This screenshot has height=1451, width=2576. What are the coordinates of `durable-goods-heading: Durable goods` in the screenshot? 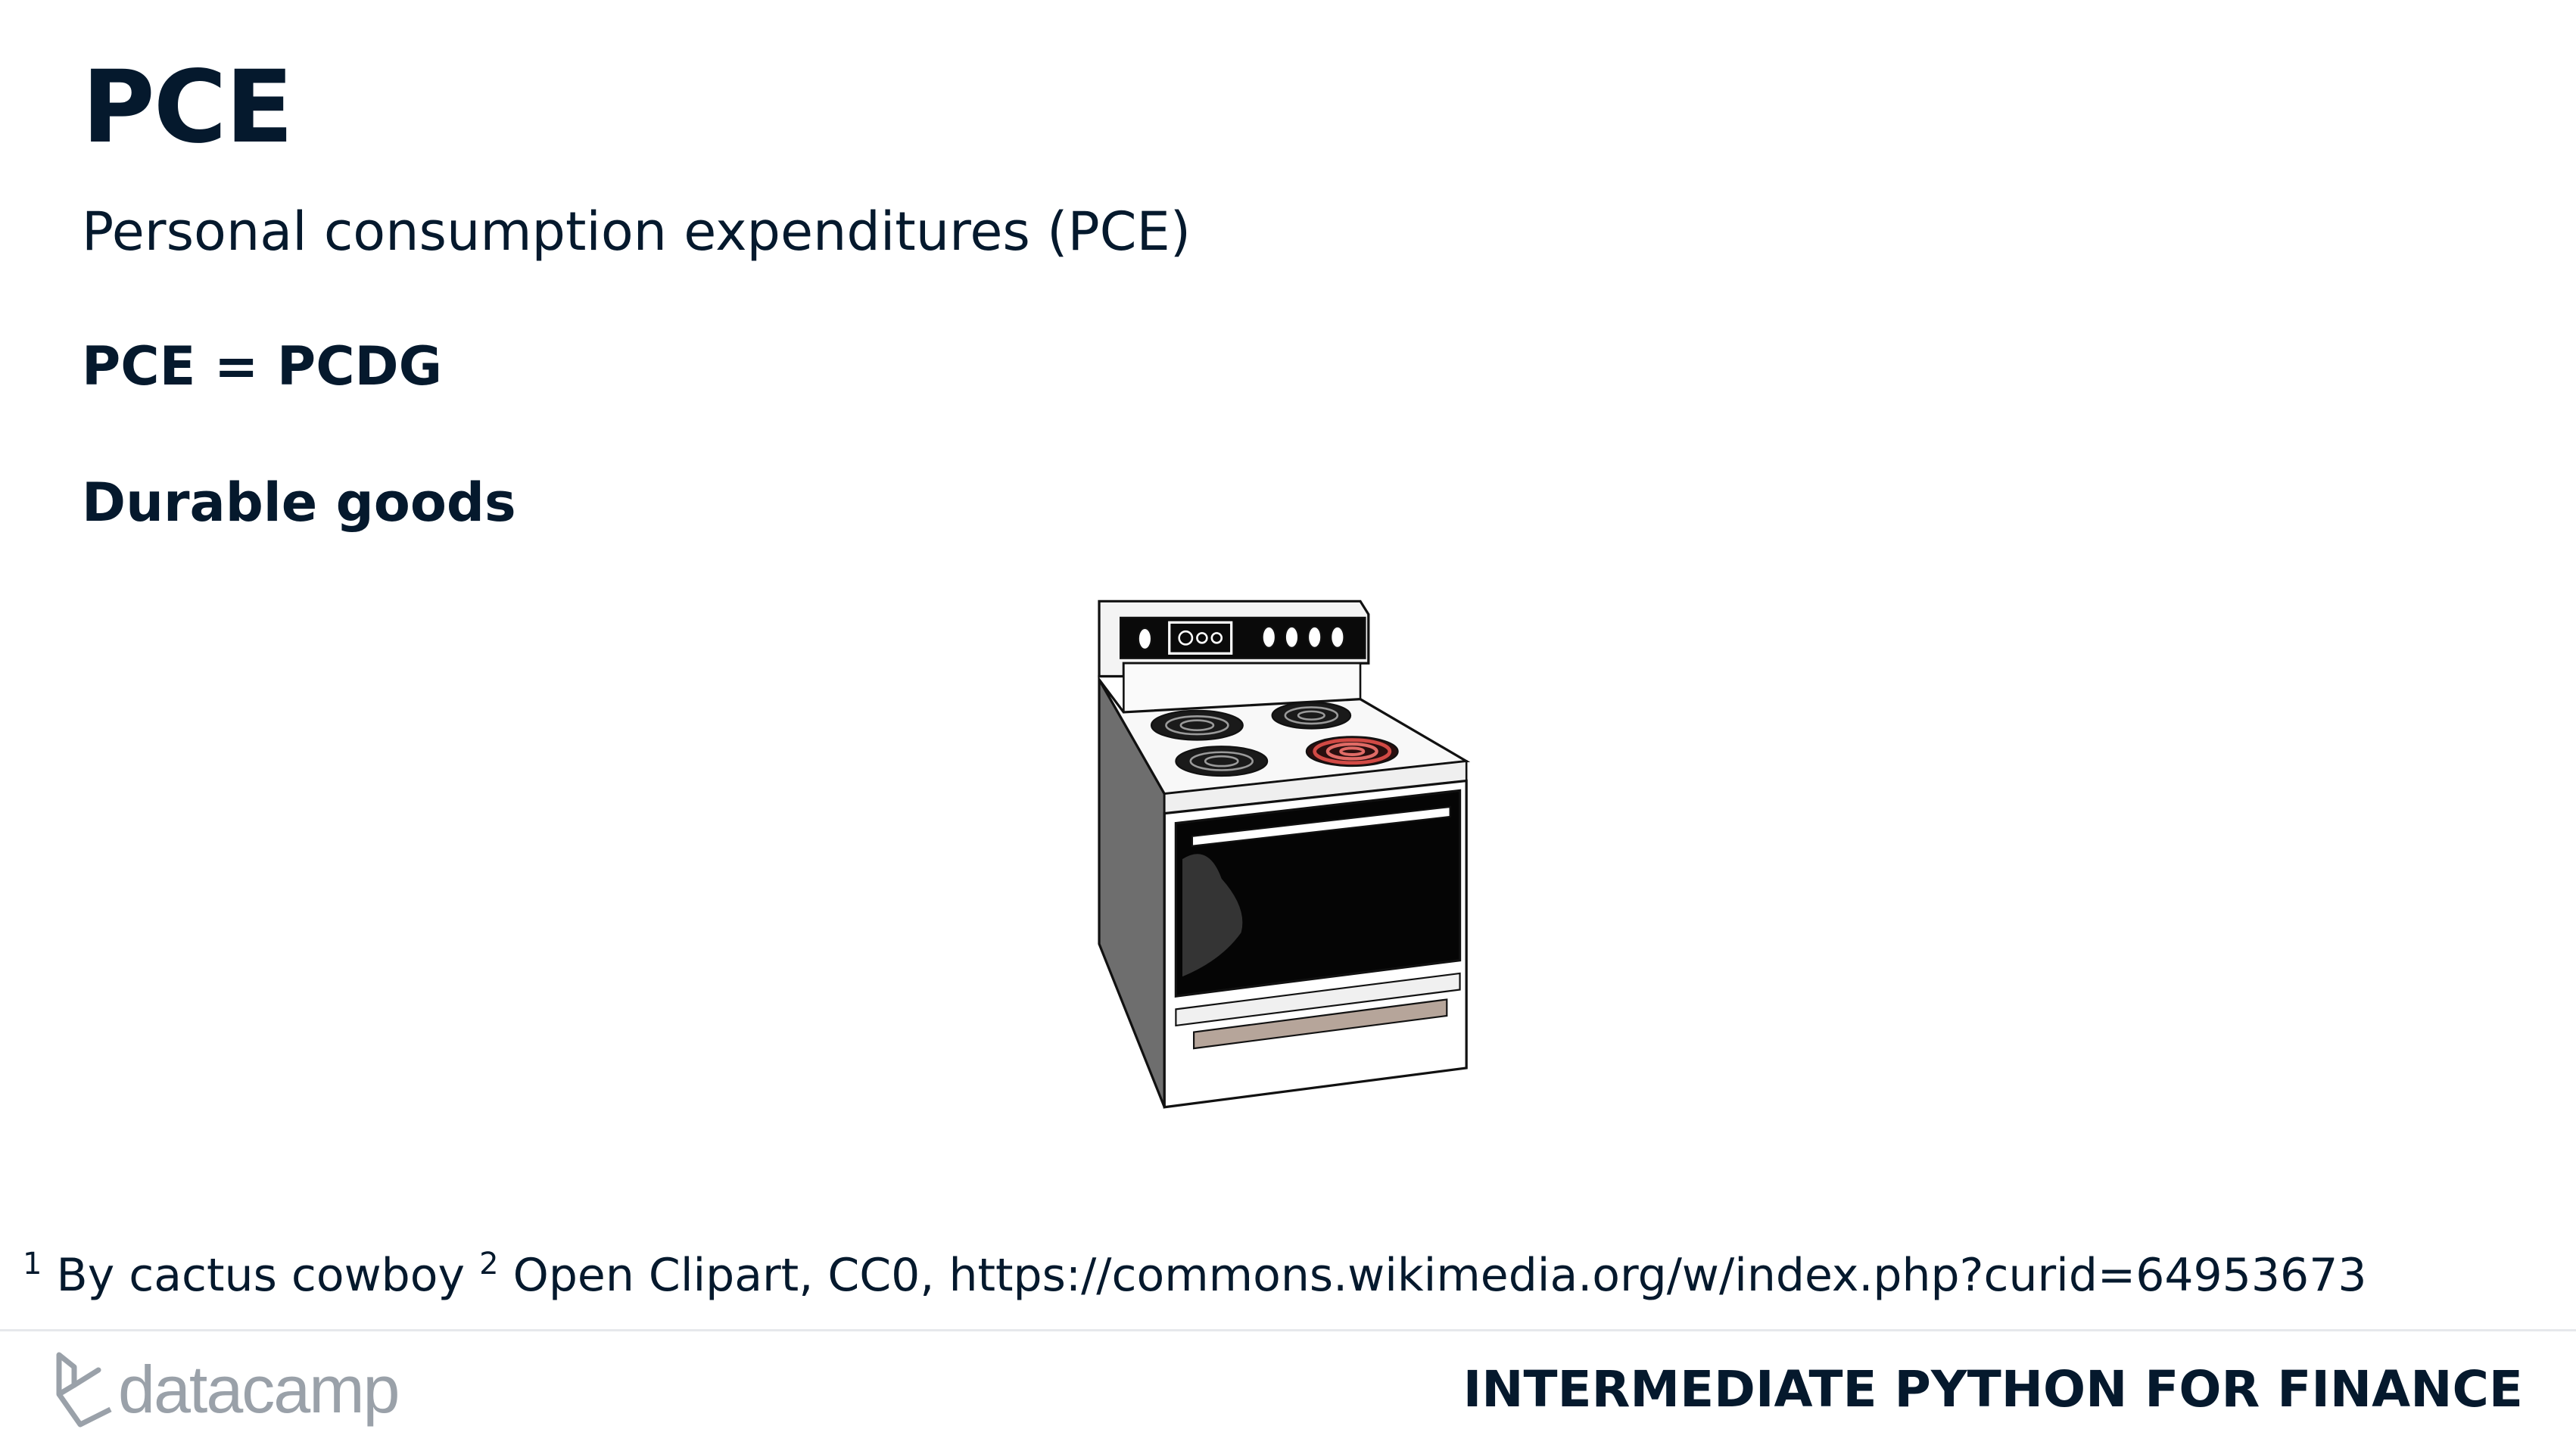 It's located at (299, 503).